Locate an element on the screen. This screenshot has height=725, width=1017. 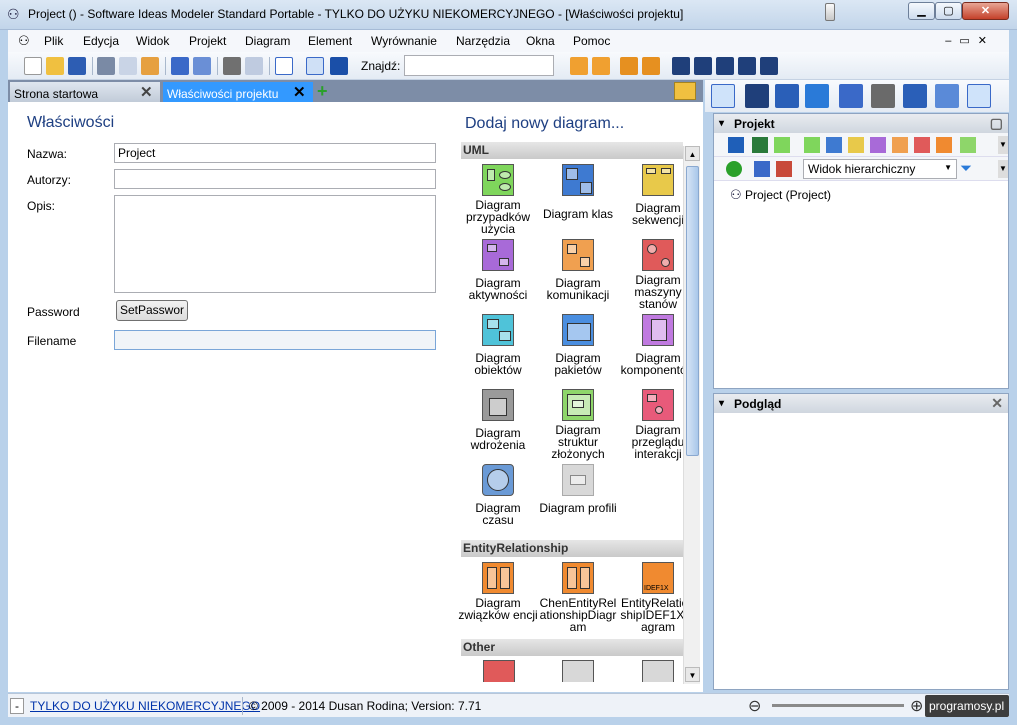
diagram-activity: Diagram aktywności is located at coordinates (498, 270).